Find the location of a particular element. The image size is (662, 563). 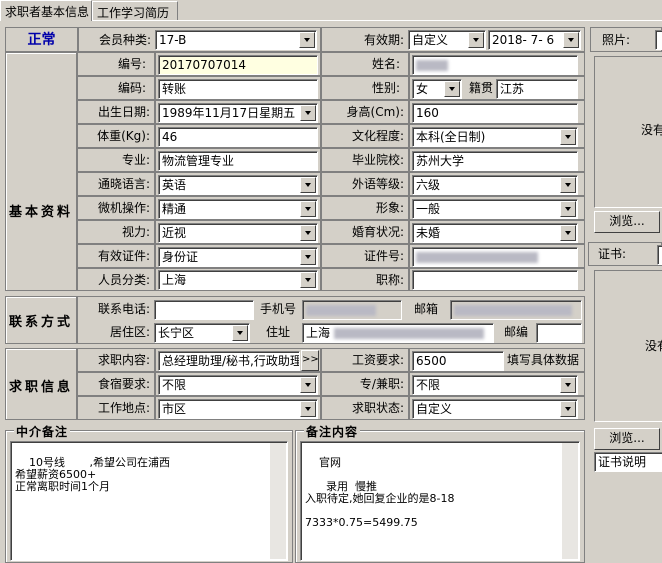

name-input is located at coordinates (495, 65).